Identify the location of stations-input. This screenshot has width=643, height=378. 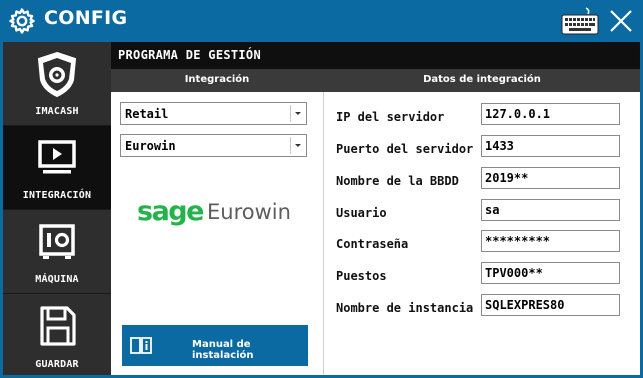
(550, 273).